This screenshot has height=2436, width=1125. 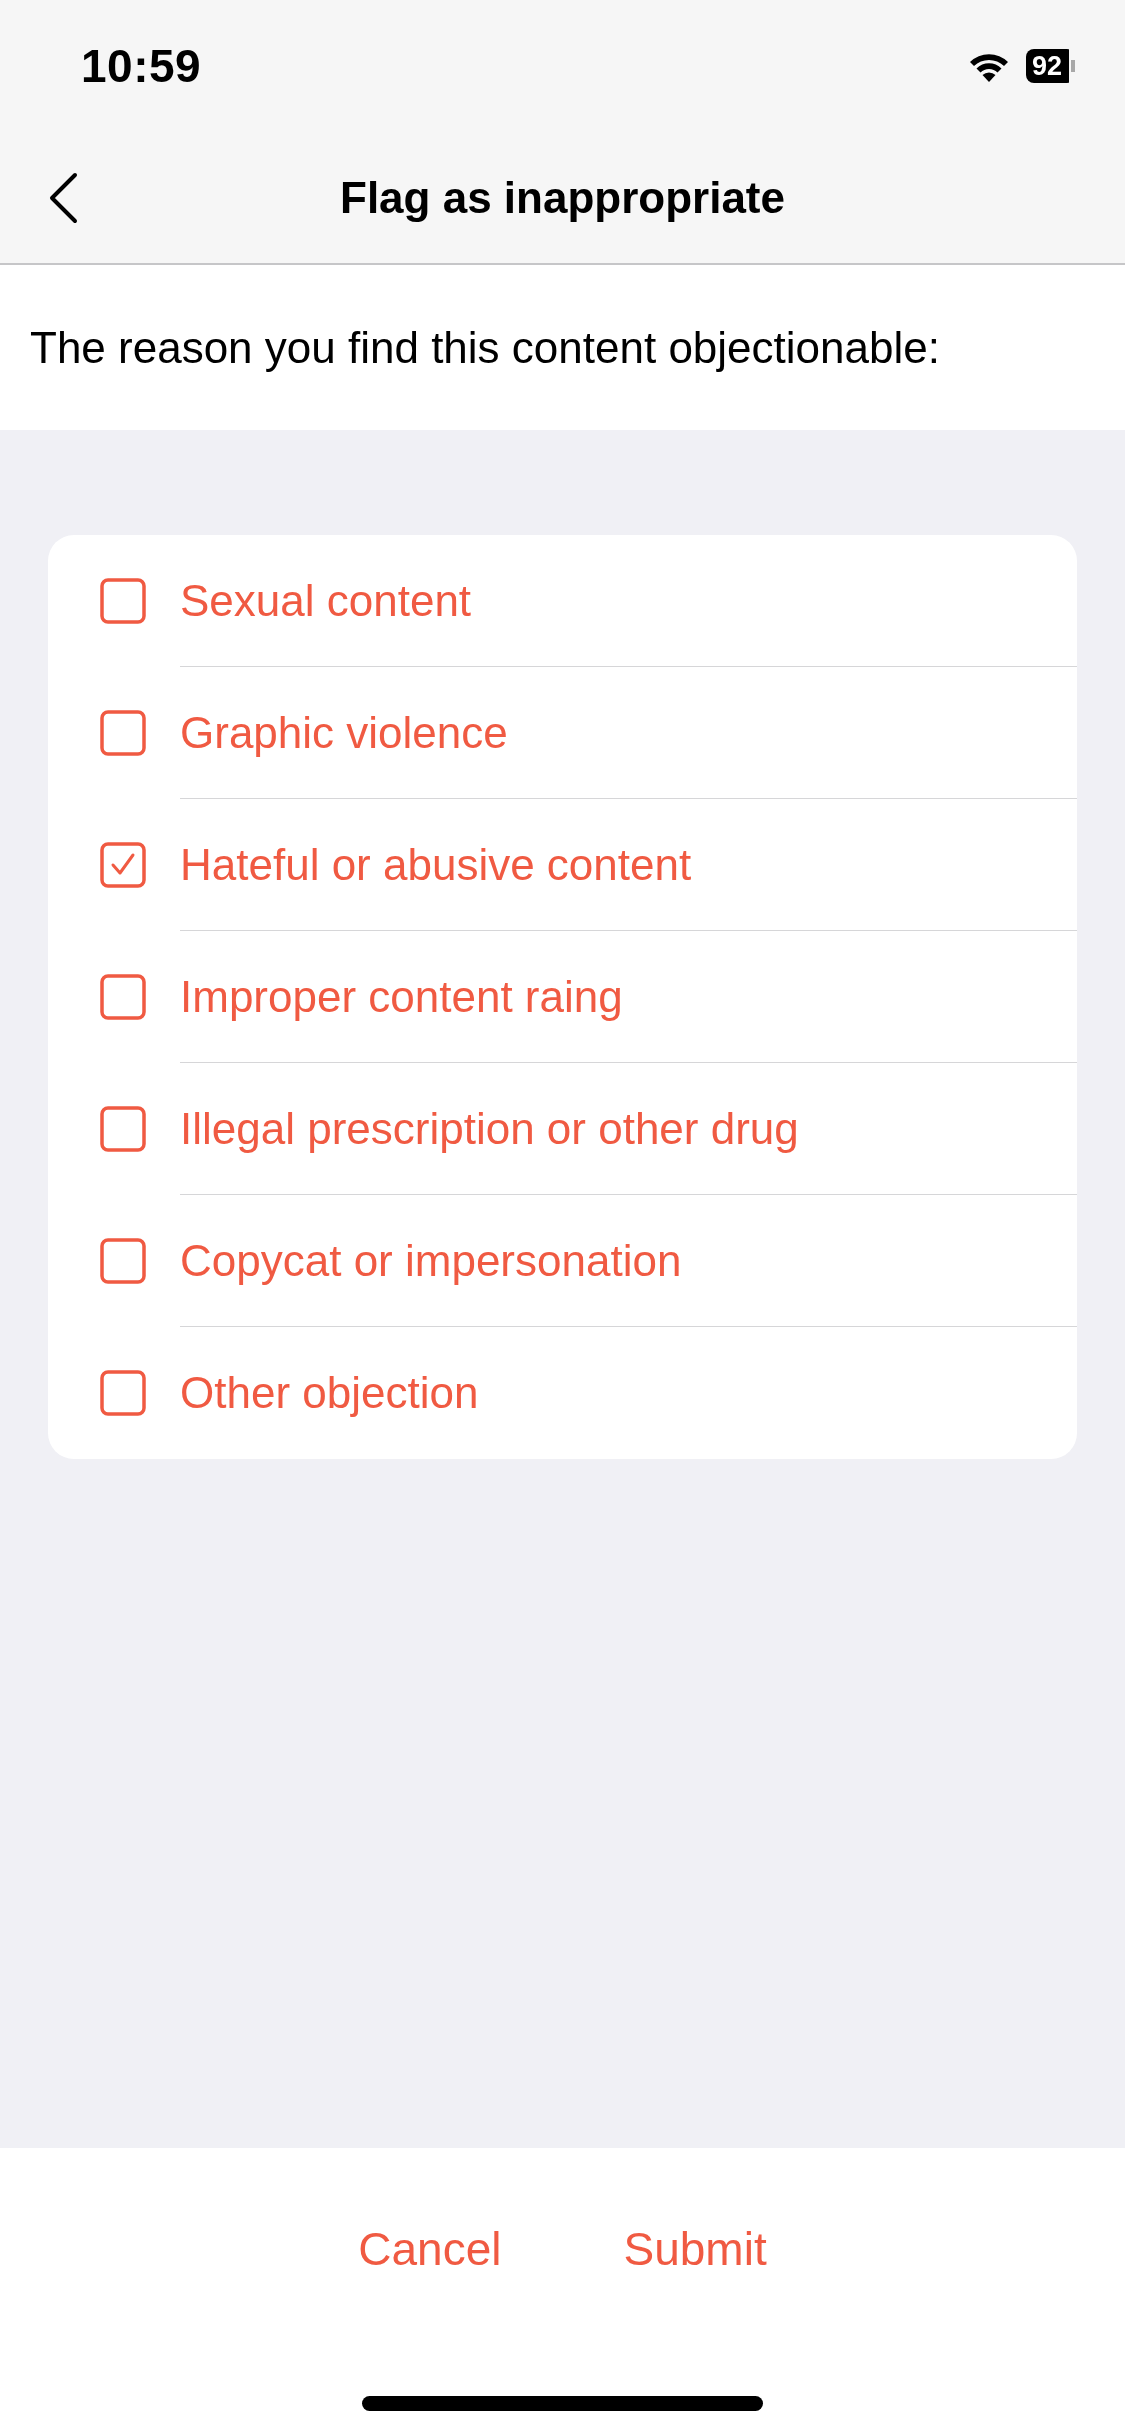 I want to click on option-label: Illegal prescription or other drug, so click(x=489, y=1128).